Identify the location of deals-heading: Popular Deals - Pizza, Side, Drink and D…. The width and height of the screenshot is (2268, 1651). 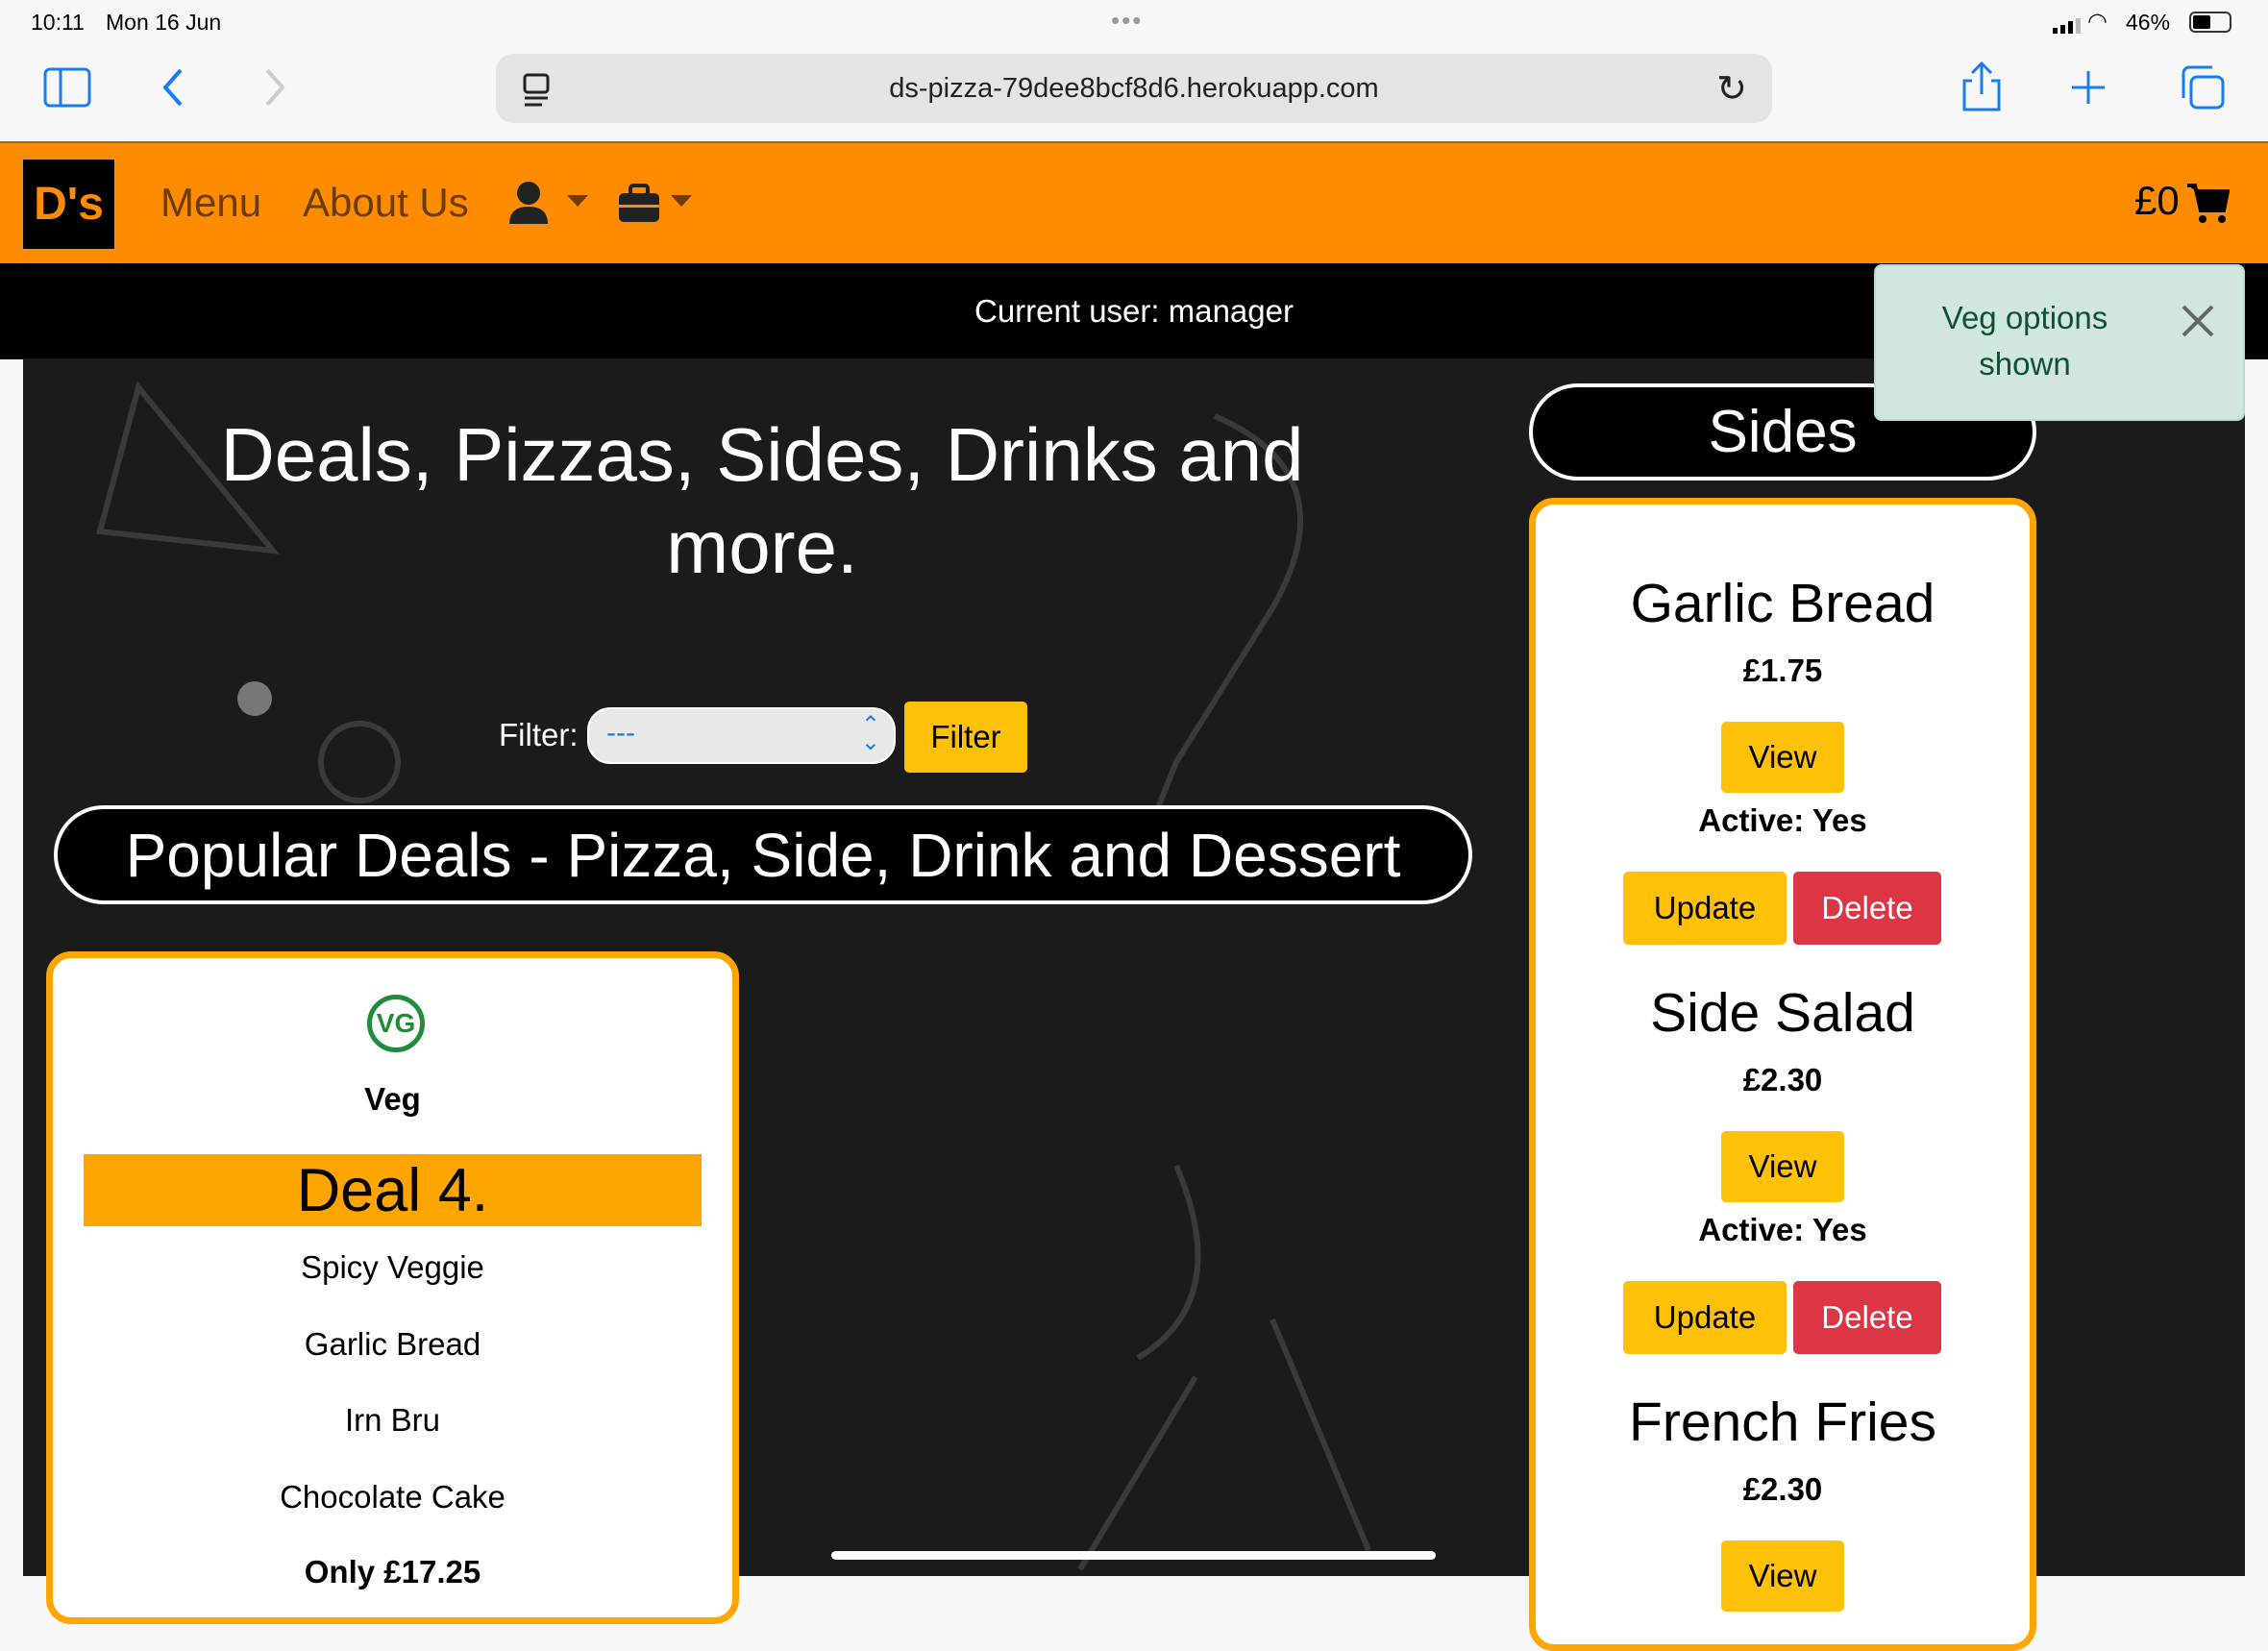
(763, 854).